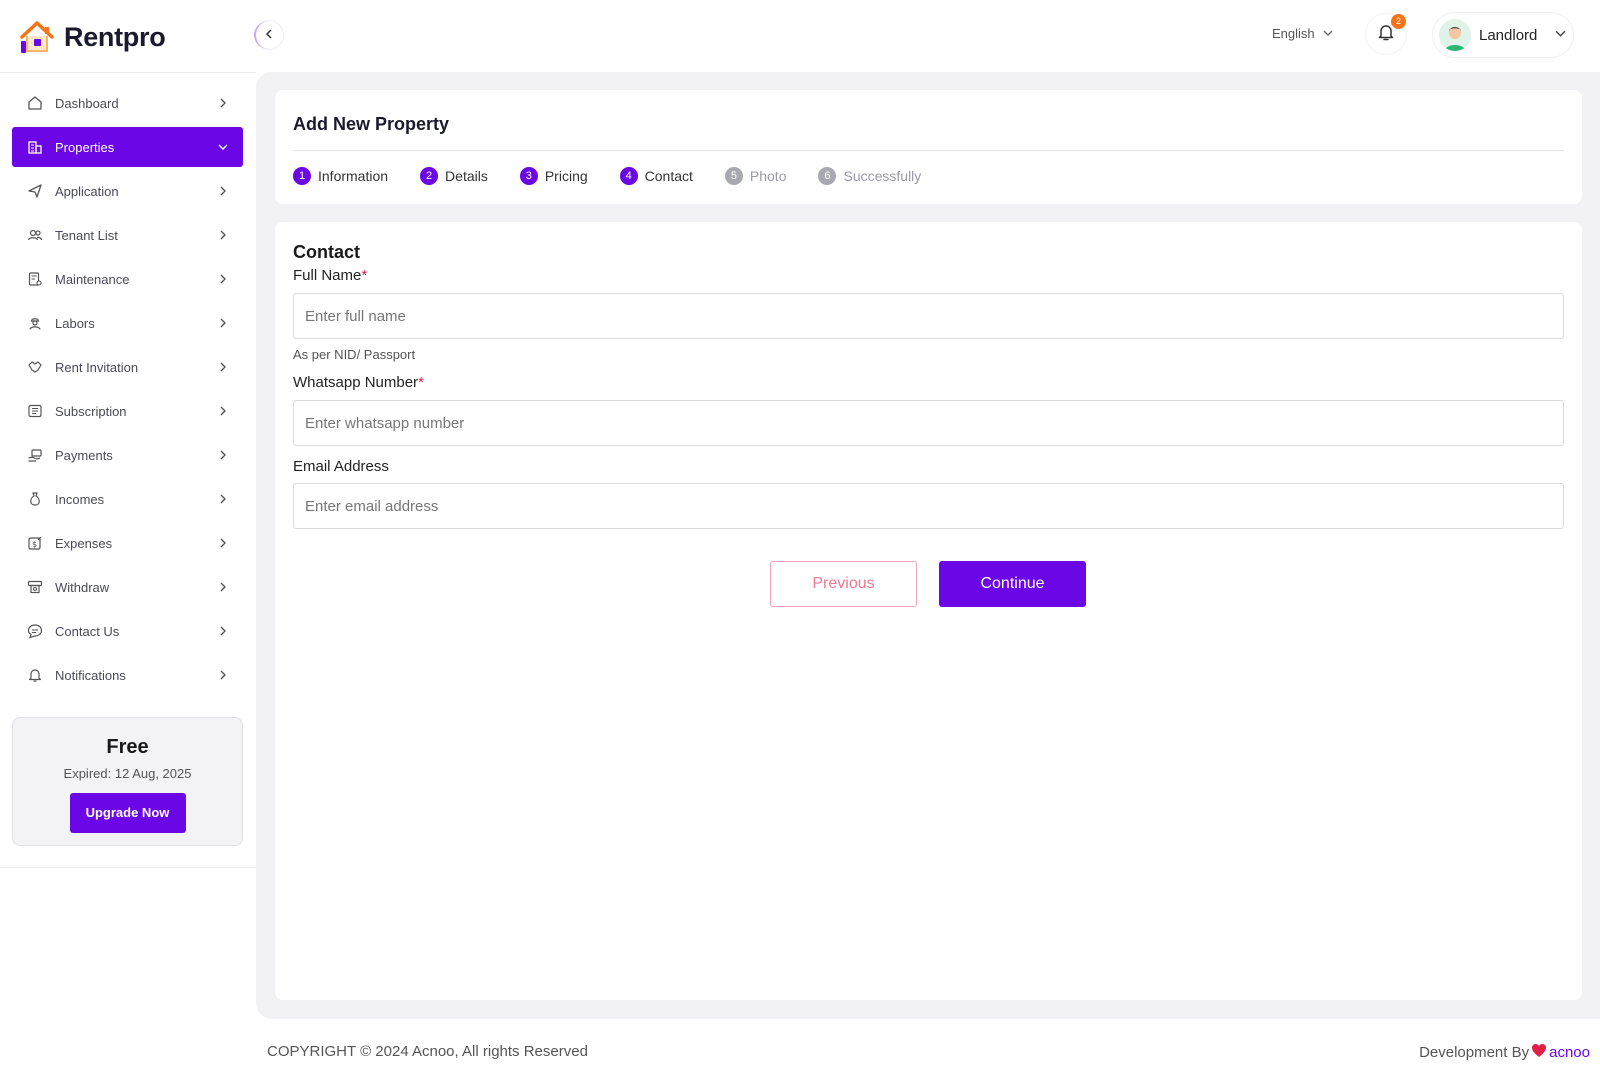 This screenshot has width=1600, height=1083. I want to click on sidebar-item-properties: Properties, so click(127, 147).